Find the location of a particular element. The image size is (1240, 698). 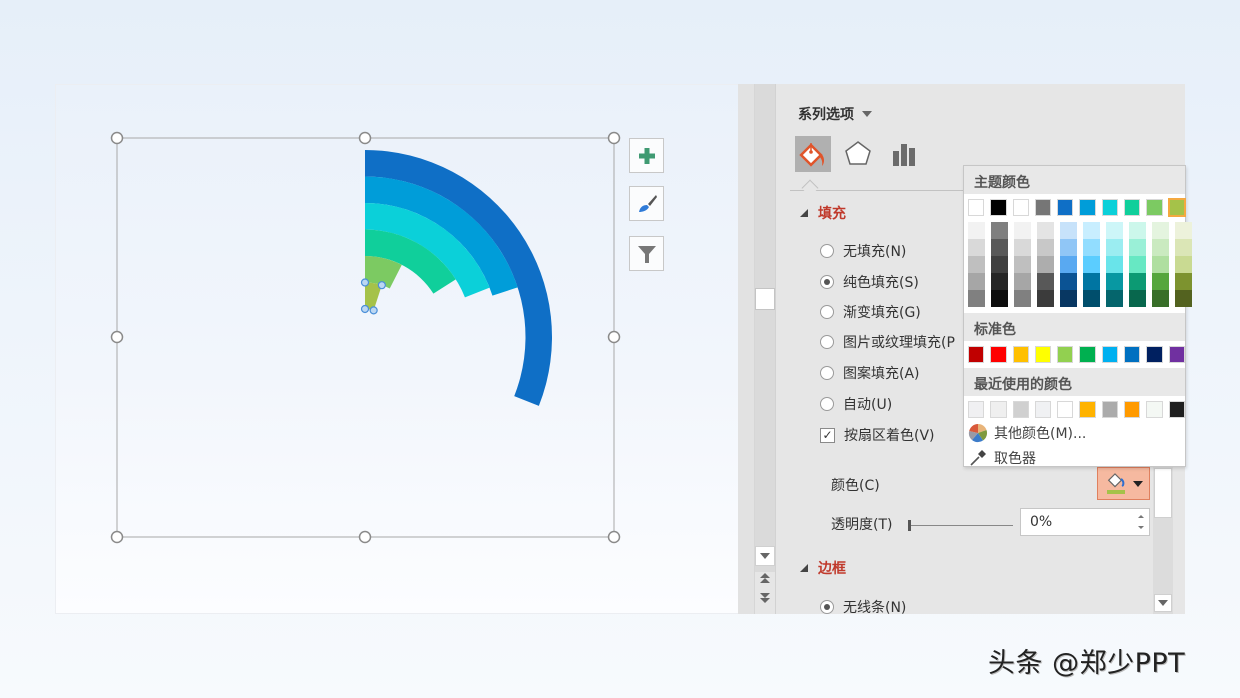

radio-solid-fill: 纯色填充(S) is located at coordinates (869, 282).